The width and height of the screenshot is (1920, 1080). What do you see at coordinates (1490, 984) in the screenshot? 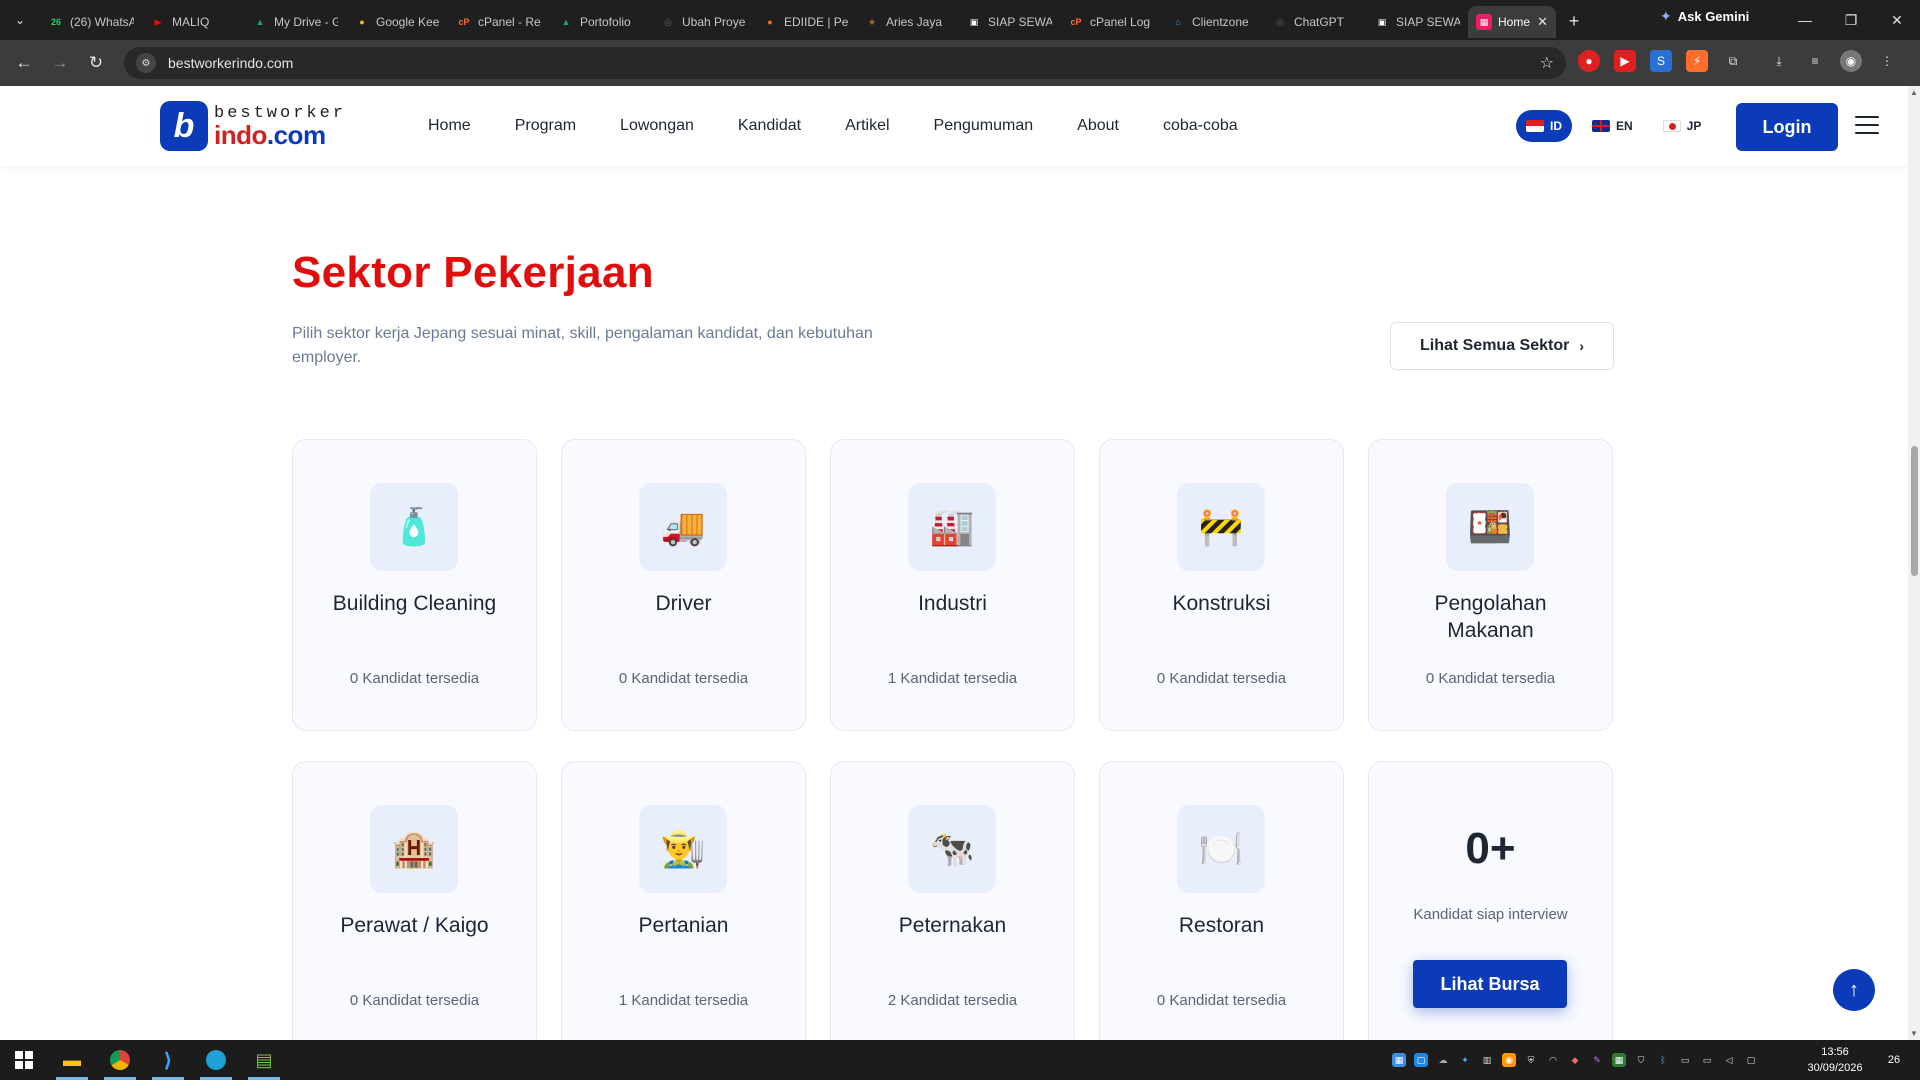
I see `lihat-bursa-button: Lihat Bursa` at bounding box center [1490, 984].